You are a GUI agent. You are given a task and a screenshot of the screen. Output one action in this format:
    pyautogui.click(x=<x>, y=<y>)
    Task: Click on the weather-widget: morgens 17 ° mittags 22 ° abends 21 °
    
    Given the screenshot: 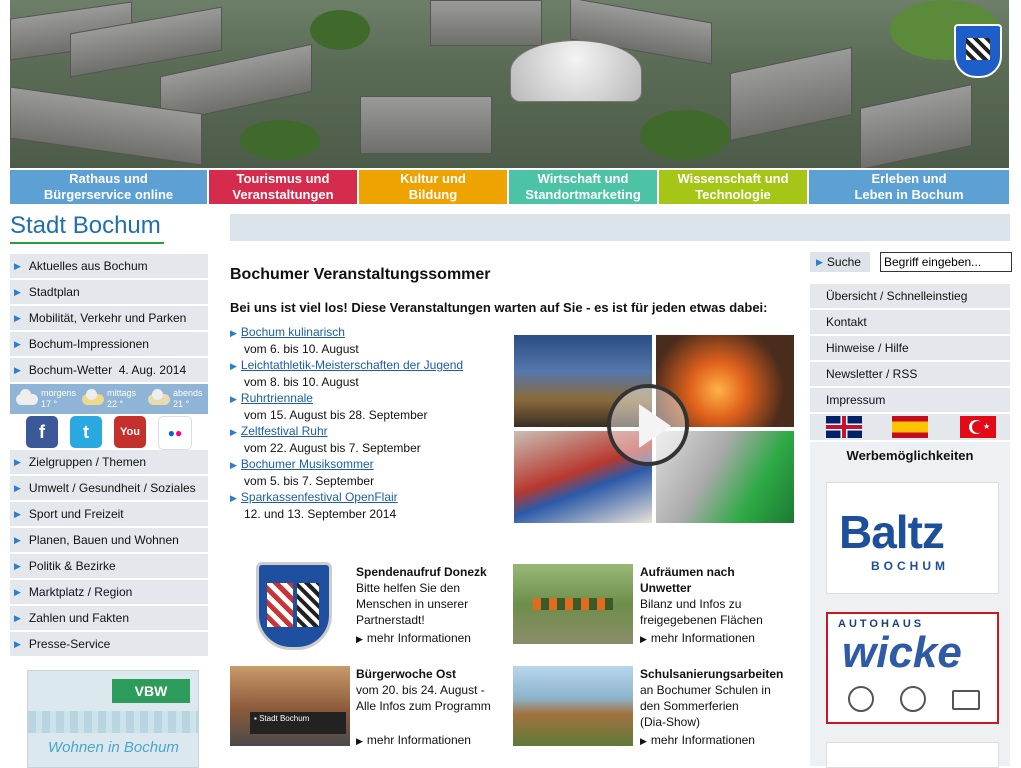 What is the action you would take?
    pyautogui.click(x=109, y=399)
    